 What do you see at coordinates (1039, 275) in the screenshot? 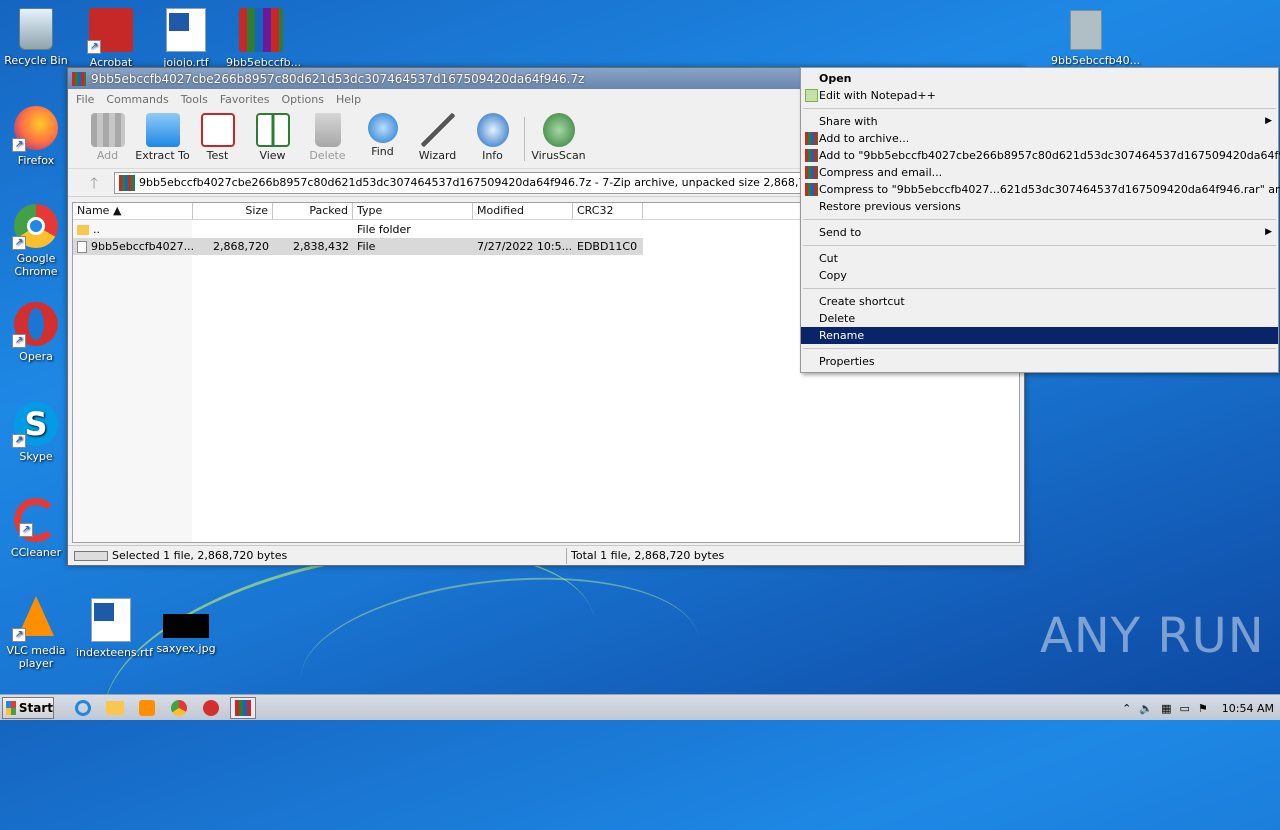
I see `menu-item-copy: Copy` at bounding box center [1039, 275].